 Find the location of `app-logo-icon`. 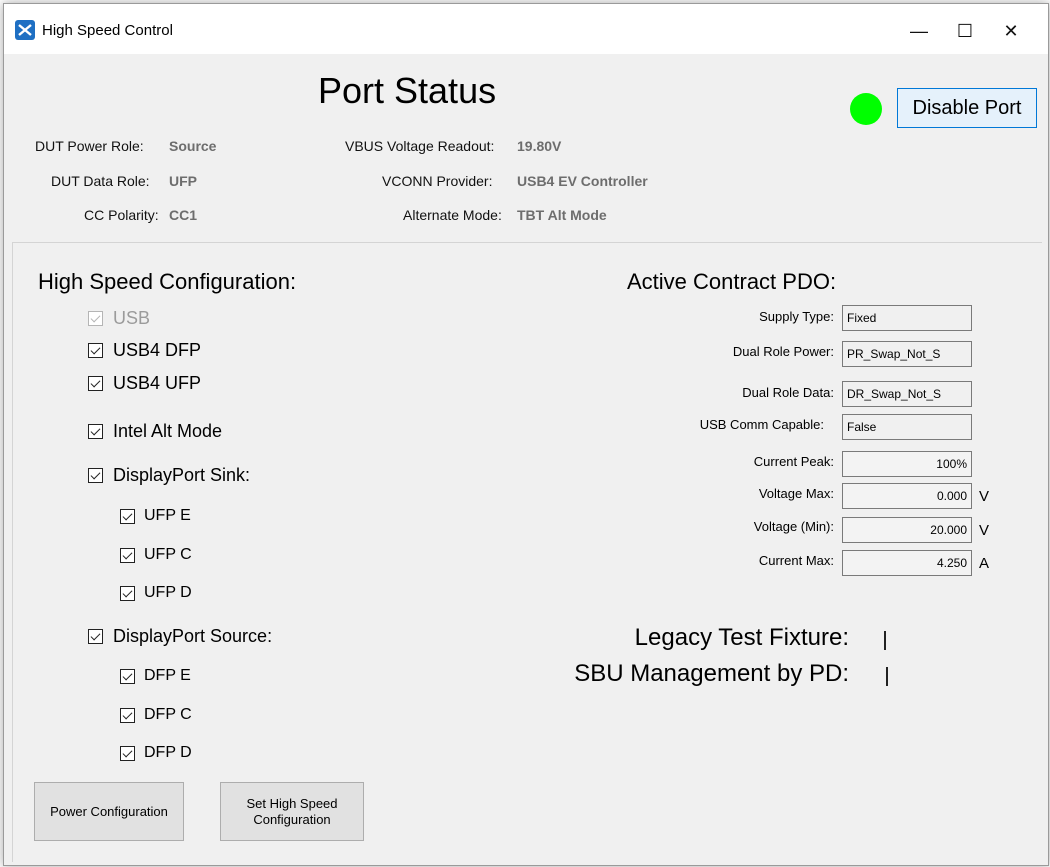

app-logo-icon is located at coordinates (25, 30).